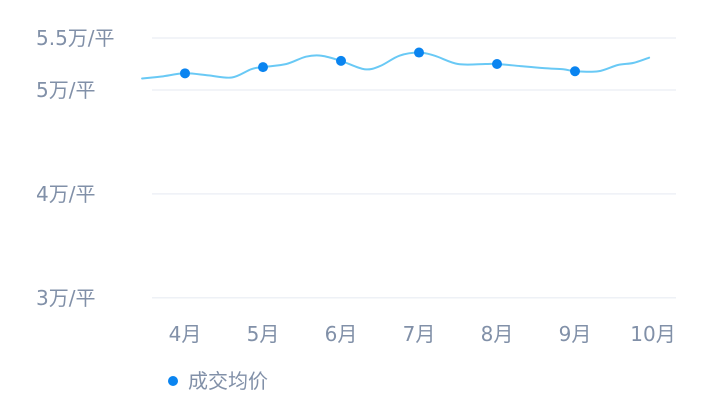  Describe the element at coordinates (652, 334) in the screenshot. I see `x-tick-label: 10月` at that location.